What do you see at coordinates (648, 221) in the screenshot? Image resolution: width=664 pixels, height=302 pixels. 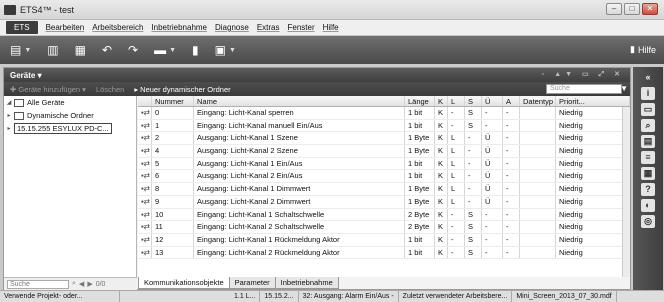 I see `settings-icon: ◎` at bounding box center [648, 221].